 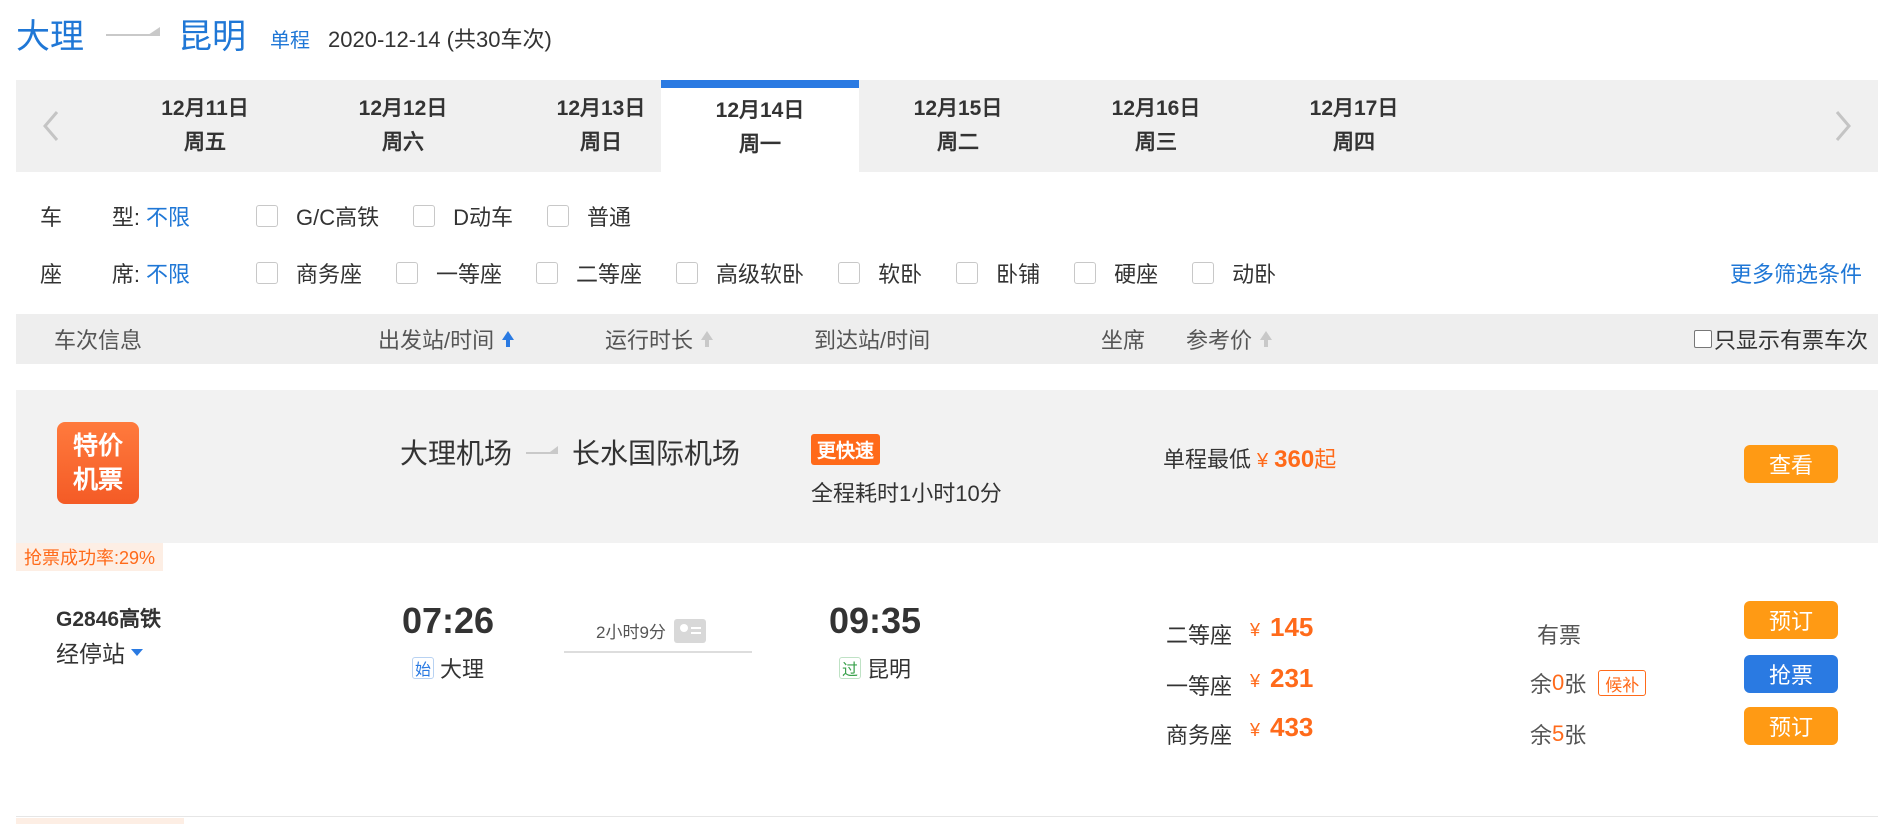 I want to click on id-card-icon, so click(x=689, y=630).